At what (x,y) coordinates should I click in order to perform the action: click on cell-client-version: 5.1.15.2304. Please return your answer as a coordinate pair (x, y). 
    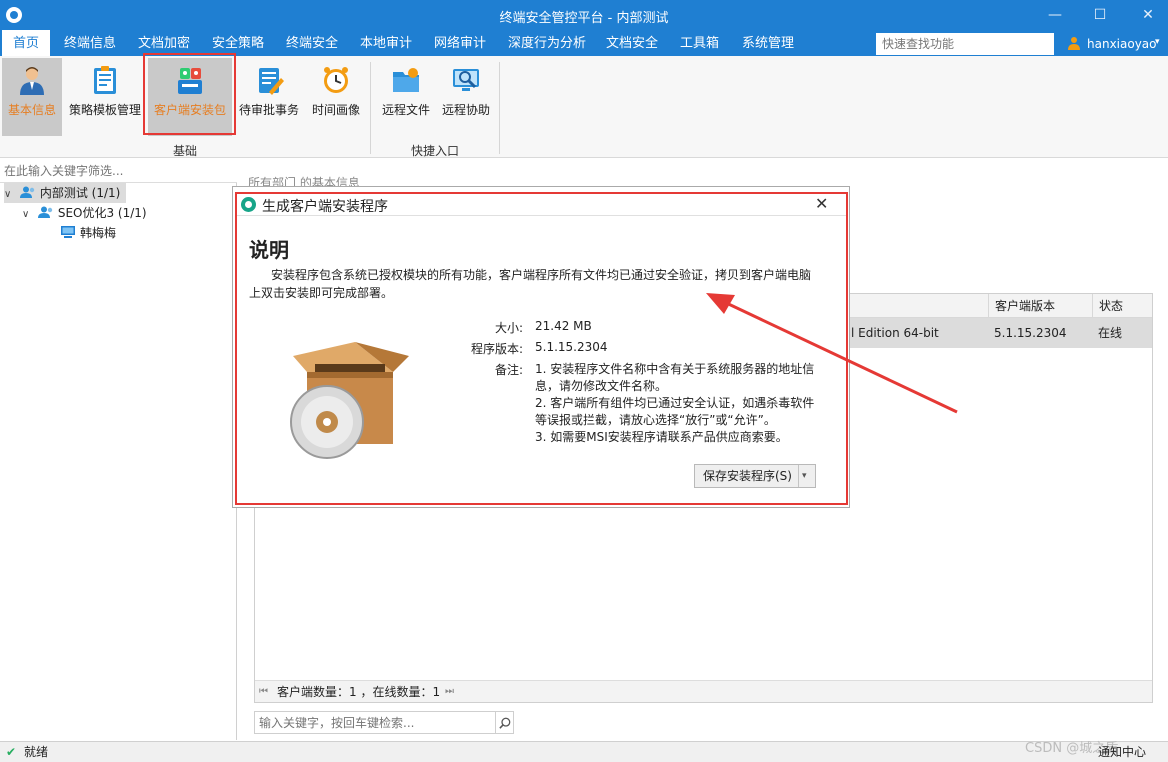
    Looking at the image, I should click on (1030, 333).